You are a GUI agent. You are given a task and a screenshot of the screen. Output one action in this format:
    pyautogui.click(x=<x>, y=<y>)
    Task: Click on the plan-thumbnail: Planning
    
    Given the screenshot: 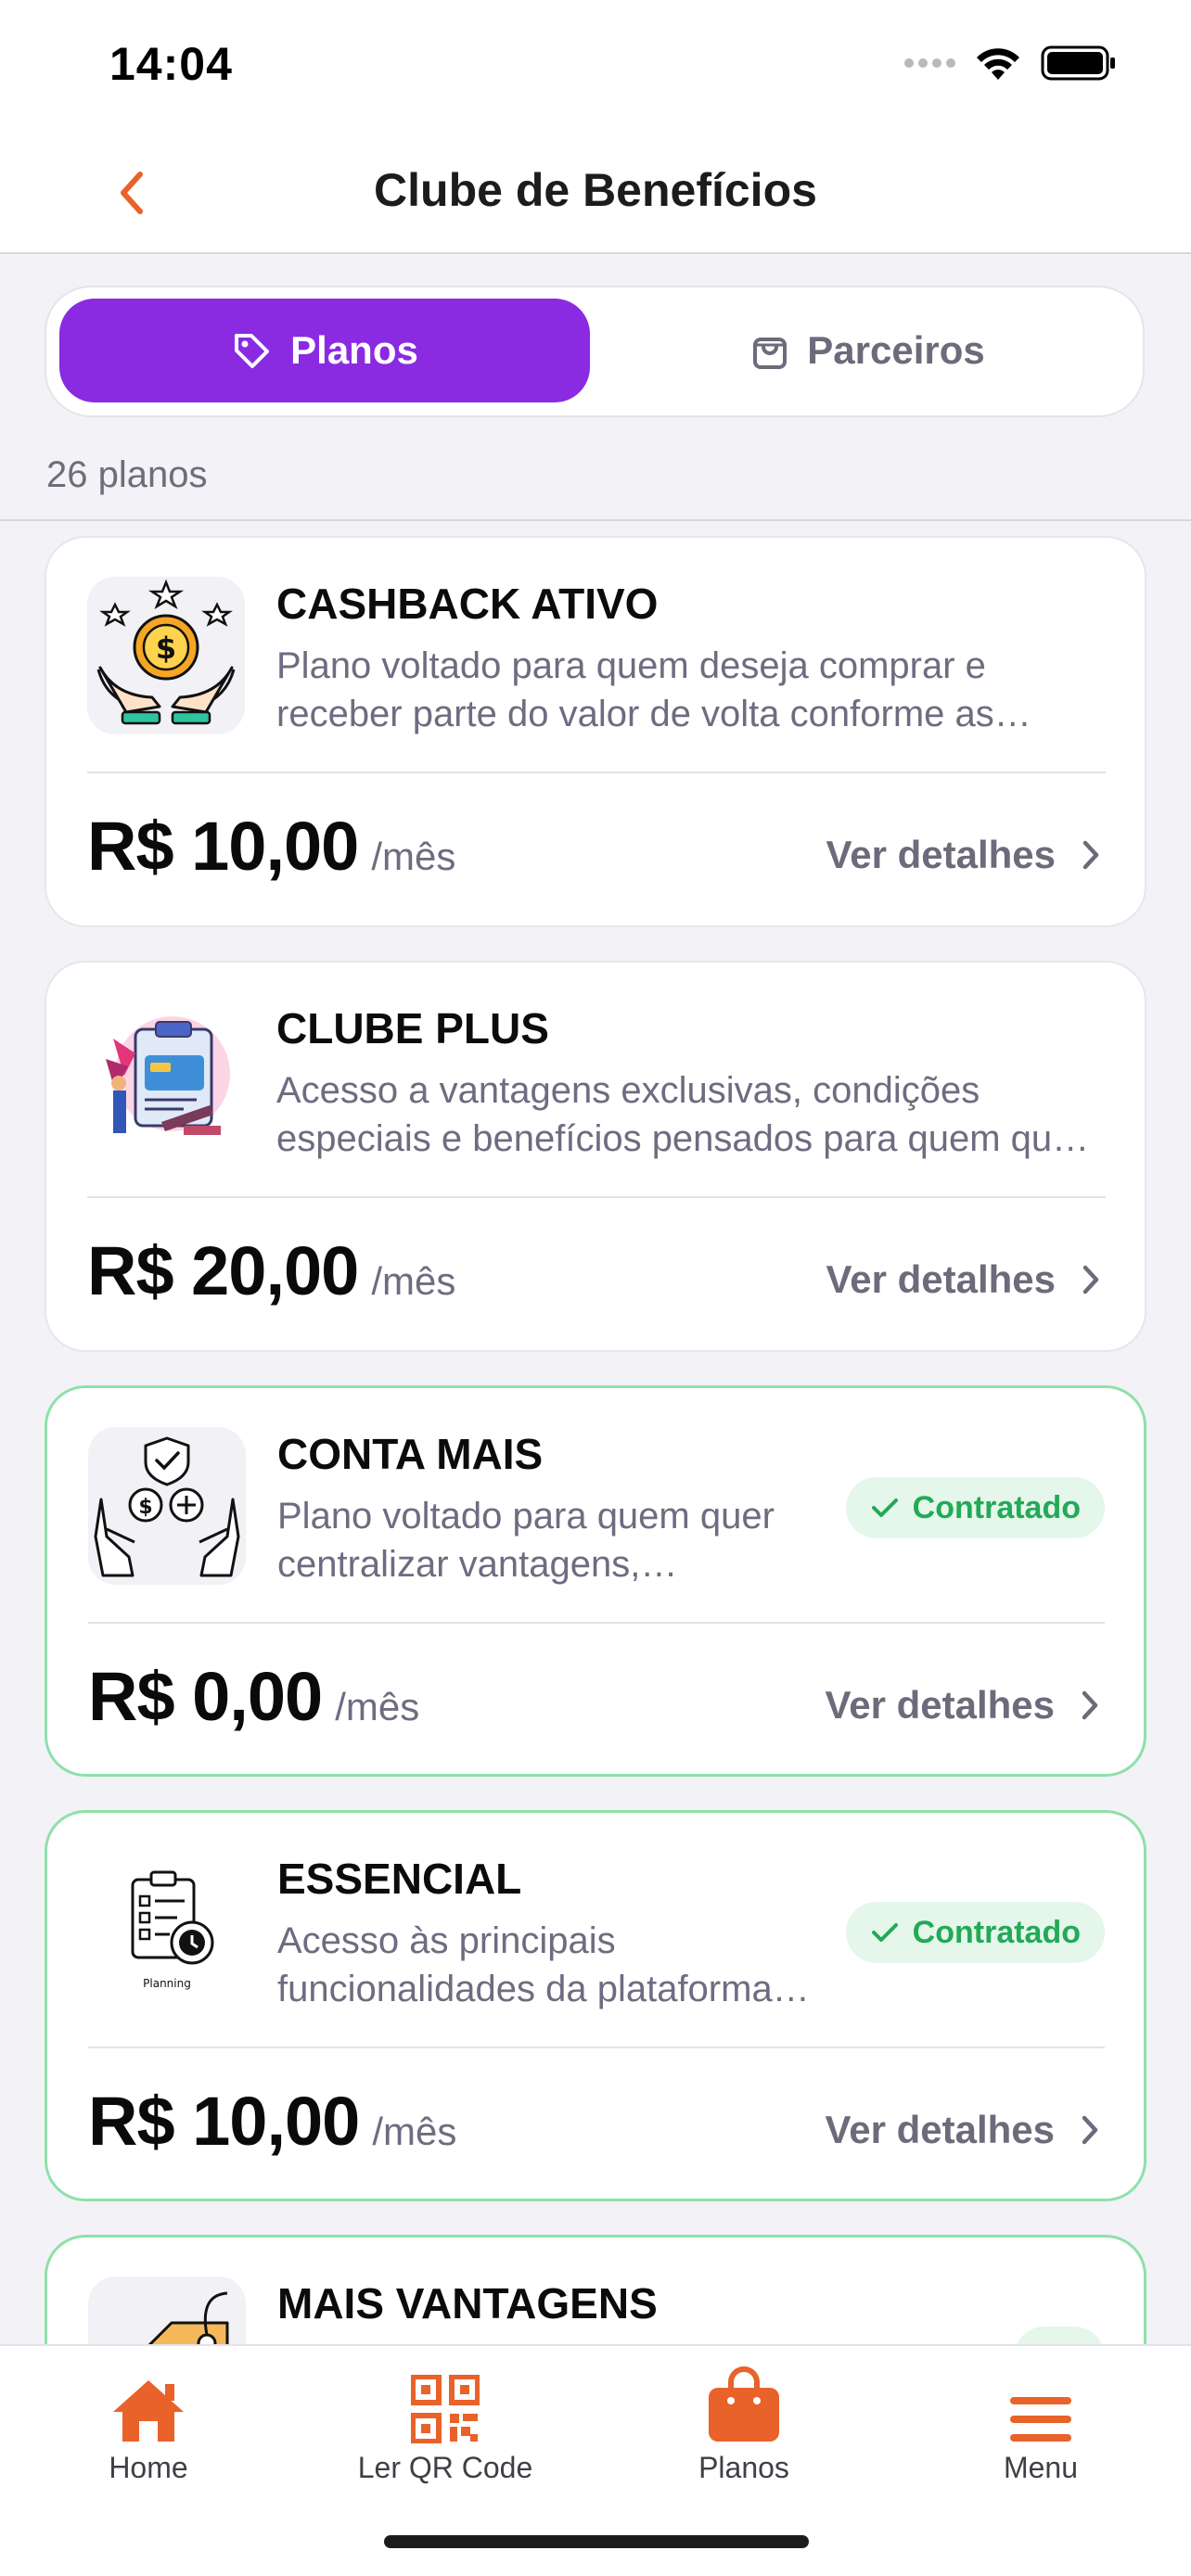 What is the action you would take?
    pyautogui.click(x=167, y=1930)
    